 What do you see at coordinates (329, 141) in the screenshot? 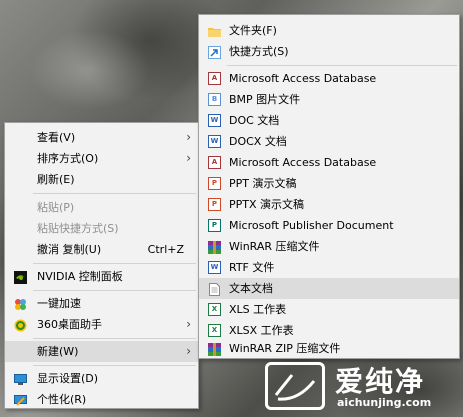
I see `submenu-item-docx: W DOCX 文档` at bounding box center [329, 141].